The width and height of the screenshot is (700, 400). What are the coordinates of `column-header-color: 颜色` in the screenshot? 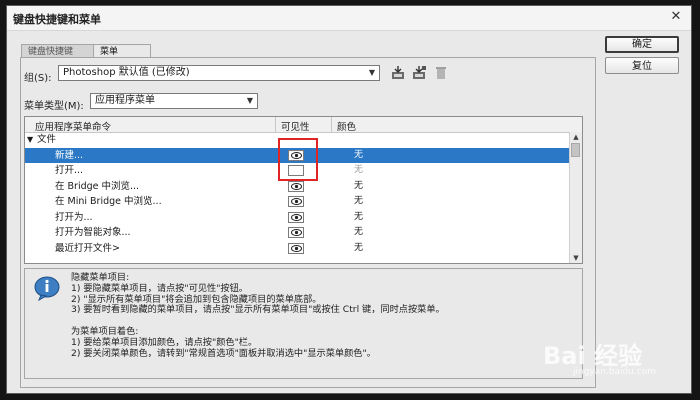 It's located at (346, 126).